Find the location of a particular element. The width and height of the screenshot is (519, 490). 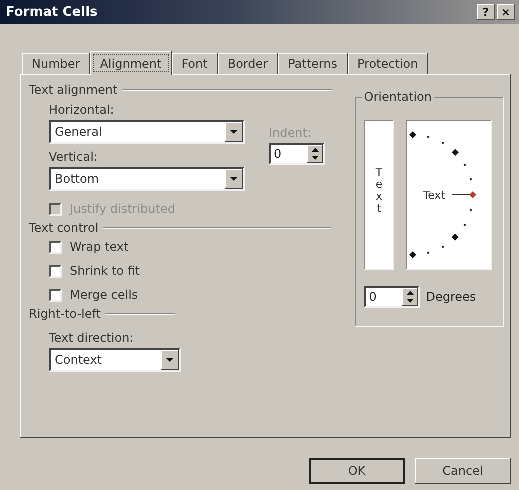

field-label: Text direction: is located at coordinates (92, 338).